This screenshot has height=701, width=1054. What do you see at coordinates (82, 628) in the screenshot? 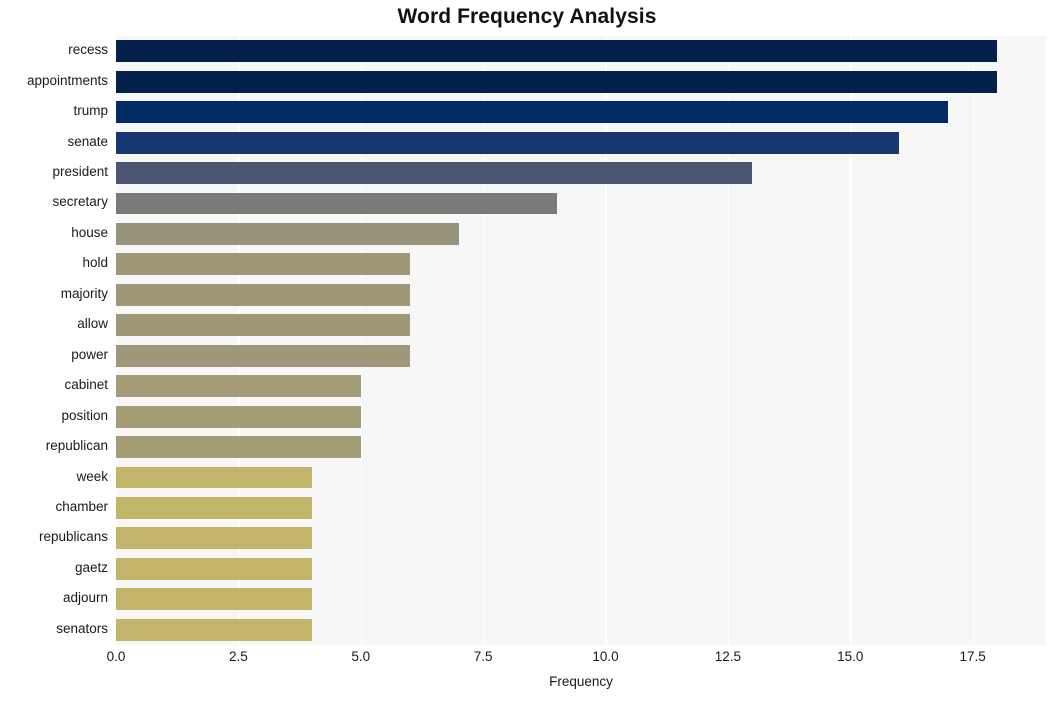
I see `y-axis-tick-label: senators` at bounding box center [82, 628].